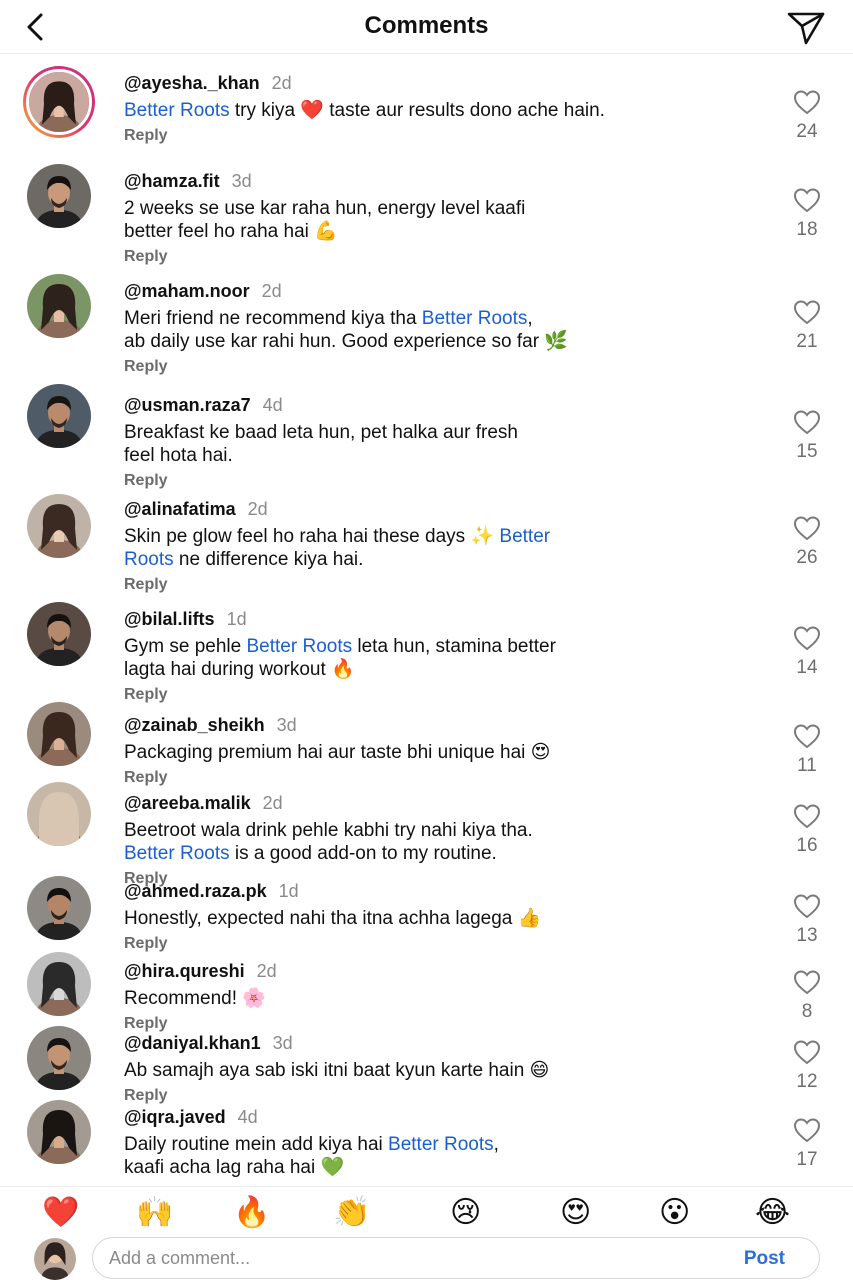  I want to click on timestamp: 2d, so click(272, 803).